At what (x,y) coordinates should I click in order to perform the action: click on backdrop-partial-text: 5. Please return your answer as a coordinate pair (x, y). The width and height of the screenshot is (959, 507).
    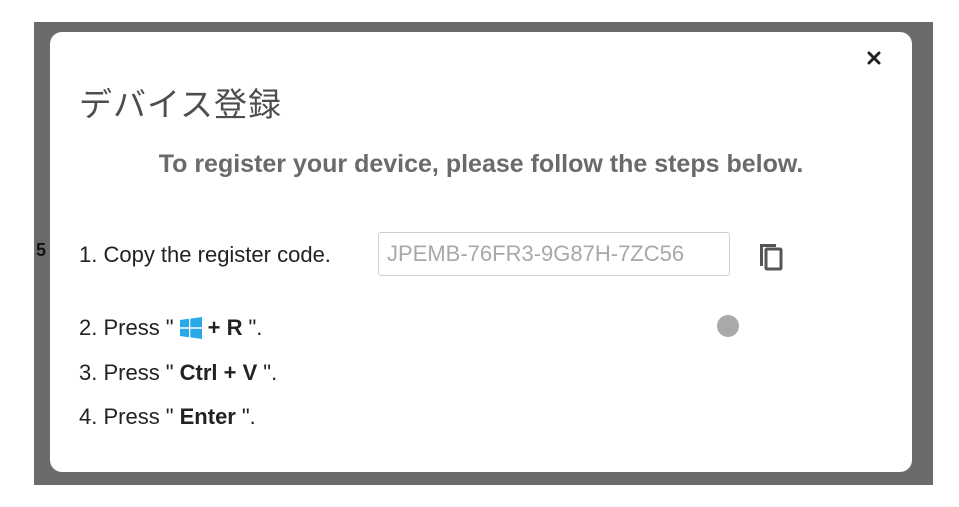
    Looking at the image, I should click on (41, 250).